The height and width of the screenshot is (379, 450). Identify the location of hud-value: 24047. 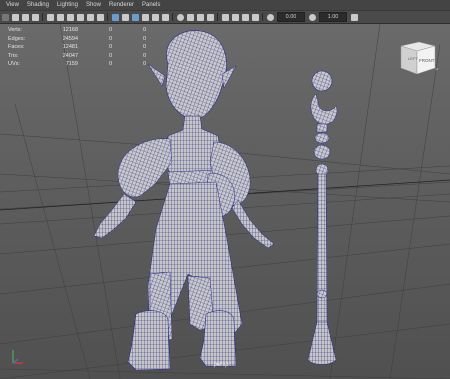
(70, 55).